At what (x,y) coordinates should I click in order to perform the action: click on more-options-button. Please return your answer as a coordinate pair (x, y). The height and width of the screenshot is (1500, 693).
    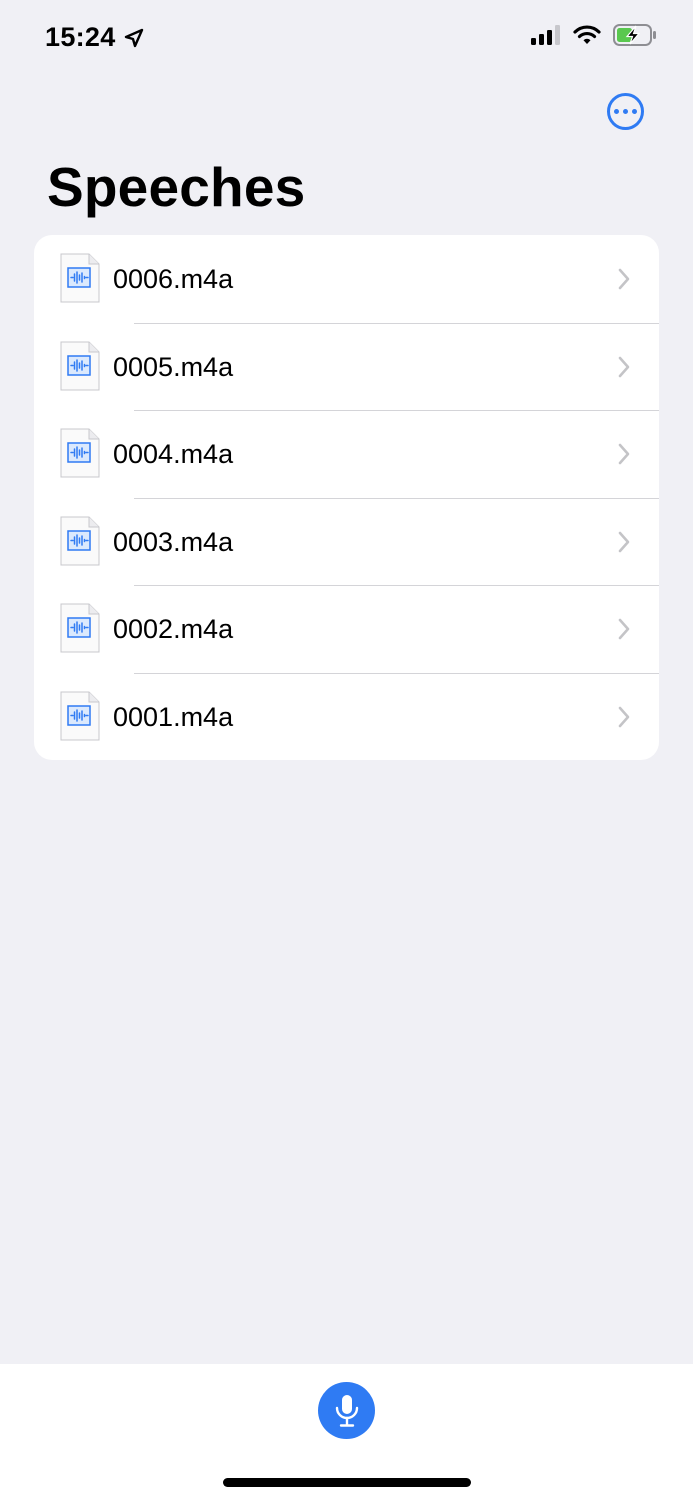
    Looking at the image, I should click on (625, 111).